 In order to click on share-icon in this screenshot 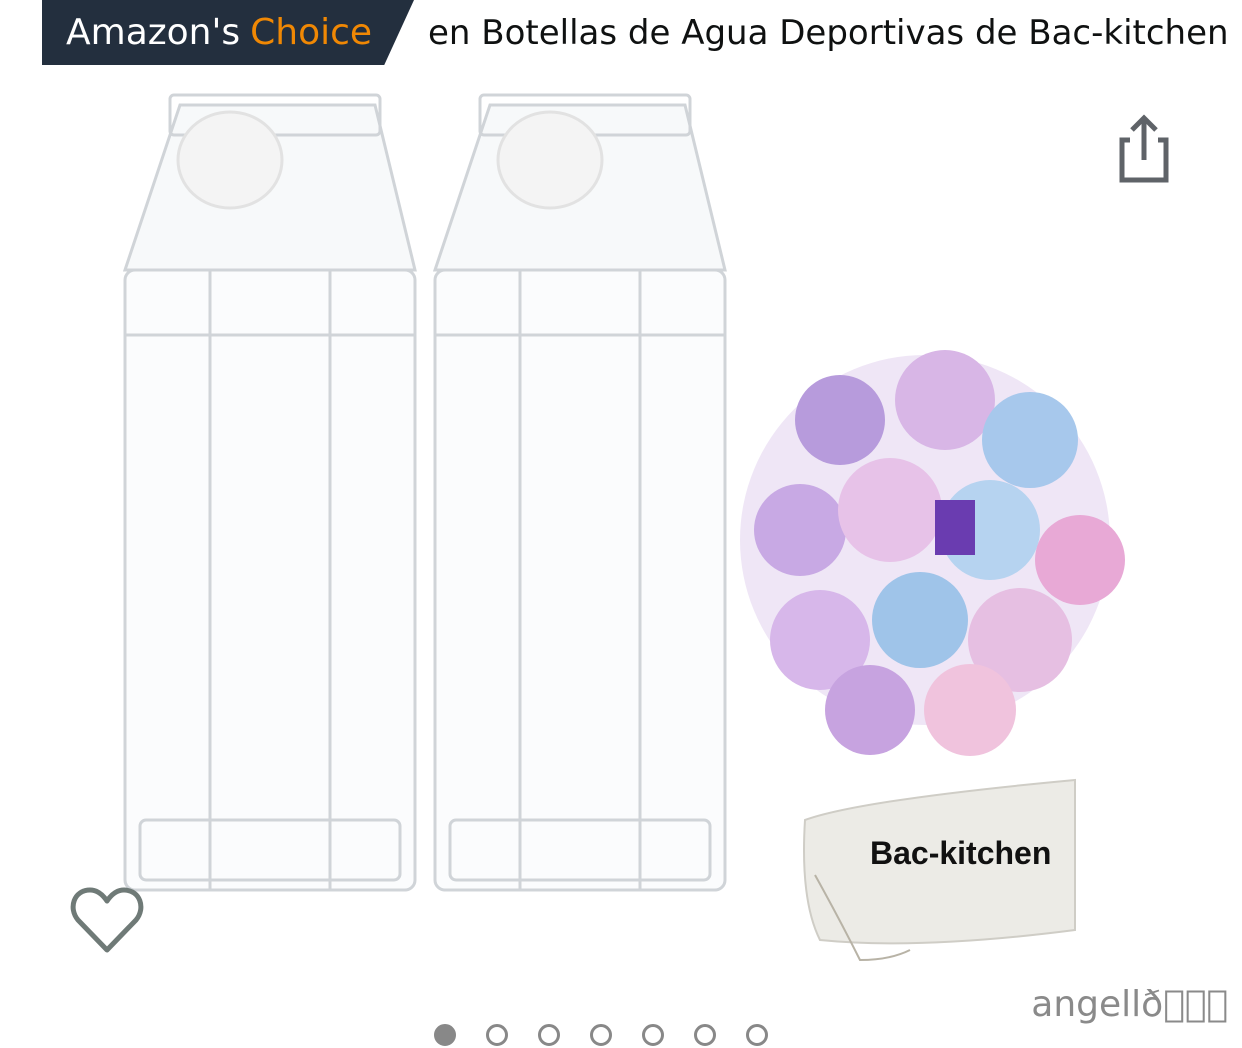, I will do `click(1144, 148)`.